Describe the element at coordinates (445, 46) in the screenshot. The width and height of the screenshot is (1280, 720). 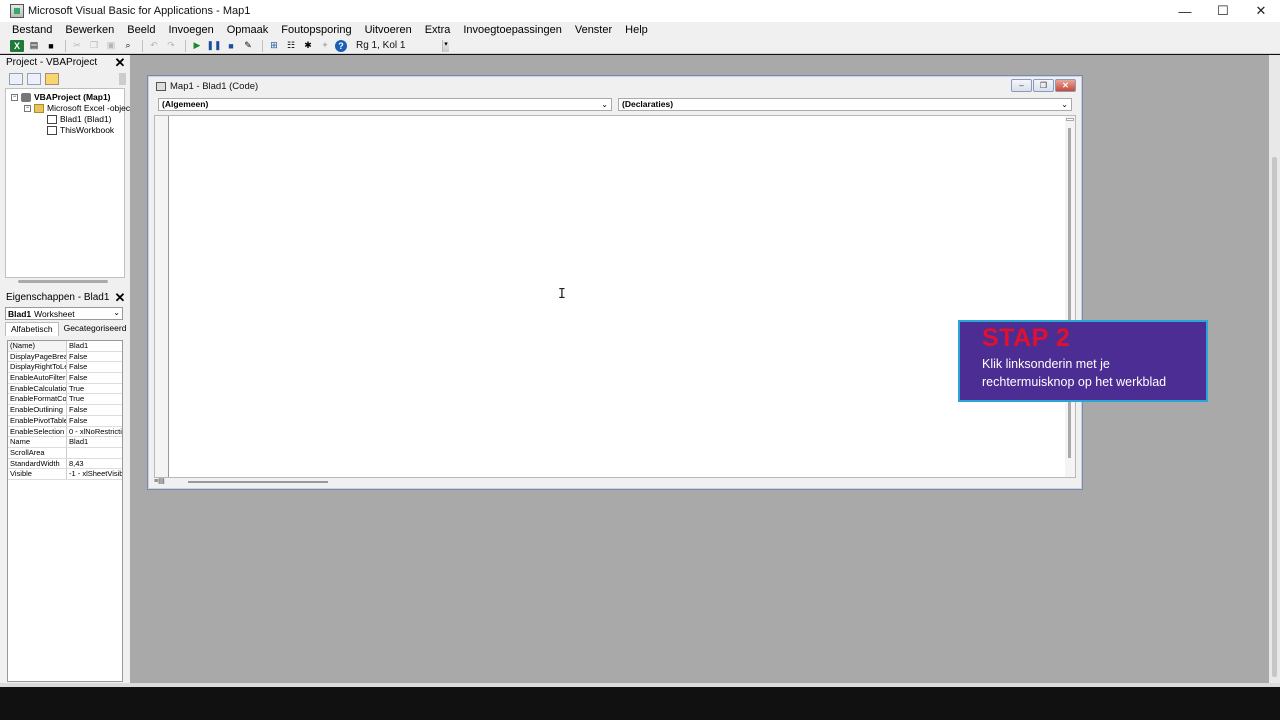
I see `toolbar-overflow-icon: ▾` at that location.